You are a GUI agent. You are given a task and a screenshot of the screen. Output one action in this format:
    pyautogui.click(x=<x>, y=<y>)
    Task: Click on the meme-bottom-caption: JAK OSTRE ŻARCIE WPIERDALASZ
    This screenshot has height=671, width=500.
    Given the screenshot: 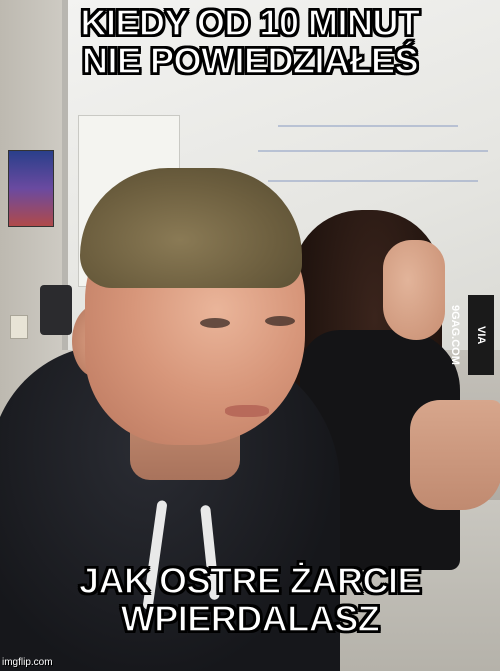 What is the action you would take?
    pyautogui.click(x=250, y=599)
    